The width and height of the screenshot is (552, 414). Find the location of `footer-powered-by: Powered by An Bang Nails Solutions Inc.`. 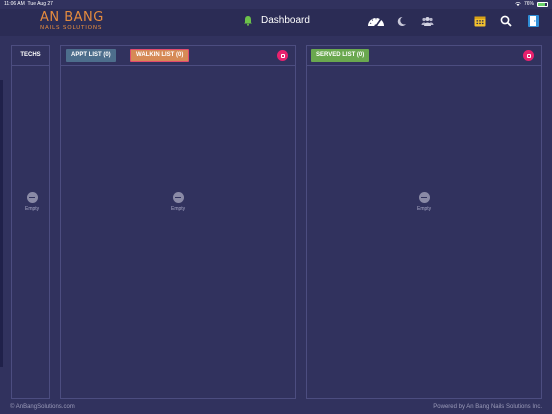

footer-powered-by: Powered by An Bang Nails Solutions Inc. is located at coordinates (487, 407).